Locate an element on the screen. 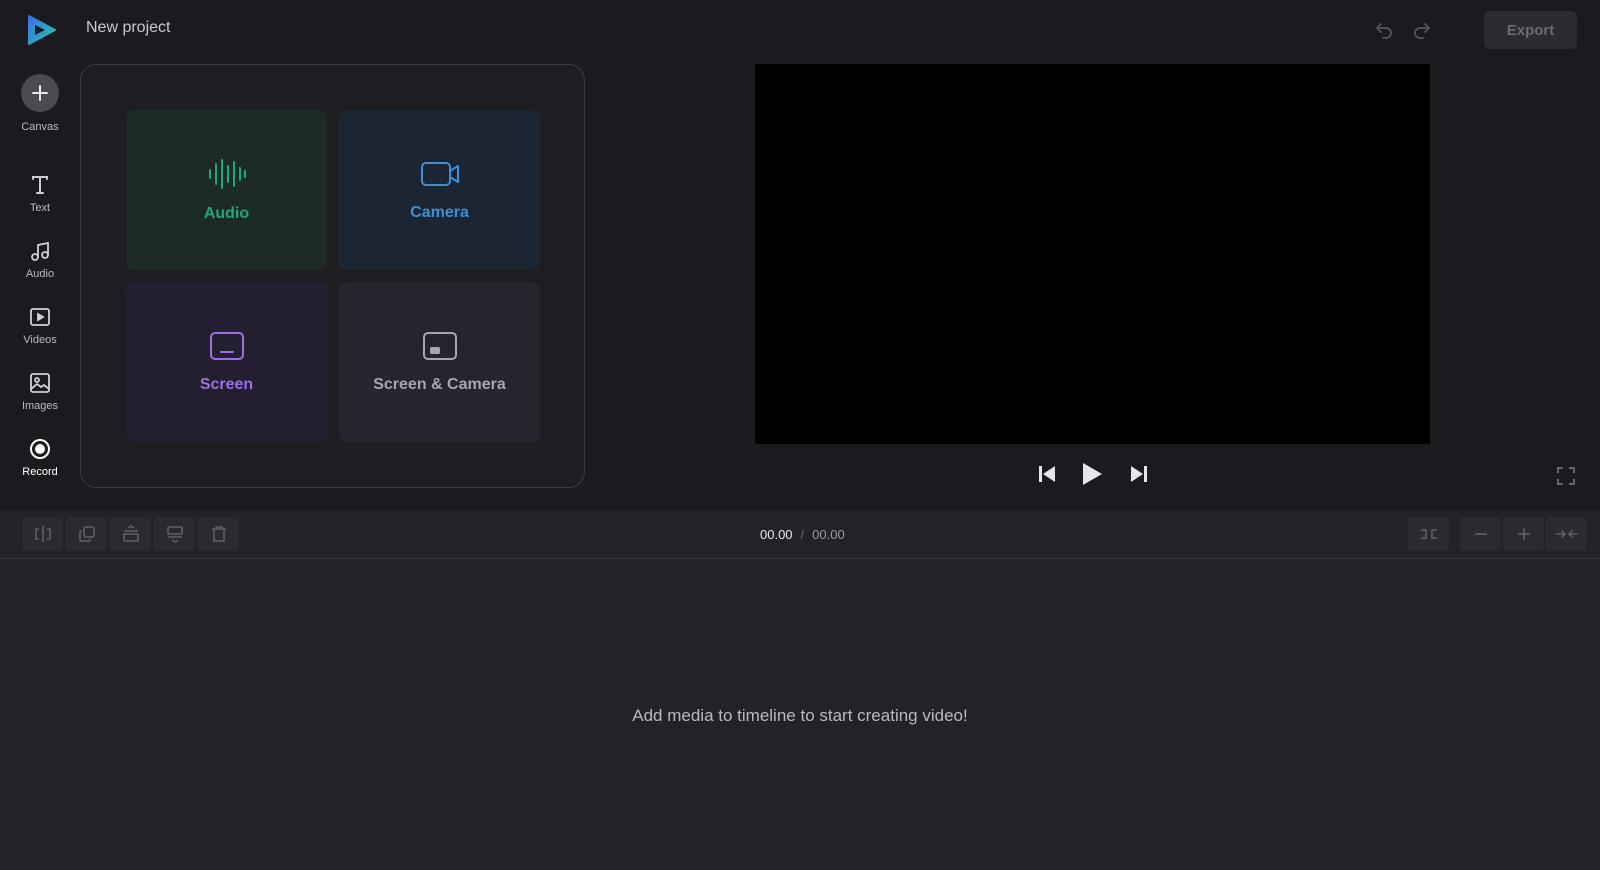 This screenshot has width=1600, height=870. layer-down-icon is located at coordinates (174, 534).